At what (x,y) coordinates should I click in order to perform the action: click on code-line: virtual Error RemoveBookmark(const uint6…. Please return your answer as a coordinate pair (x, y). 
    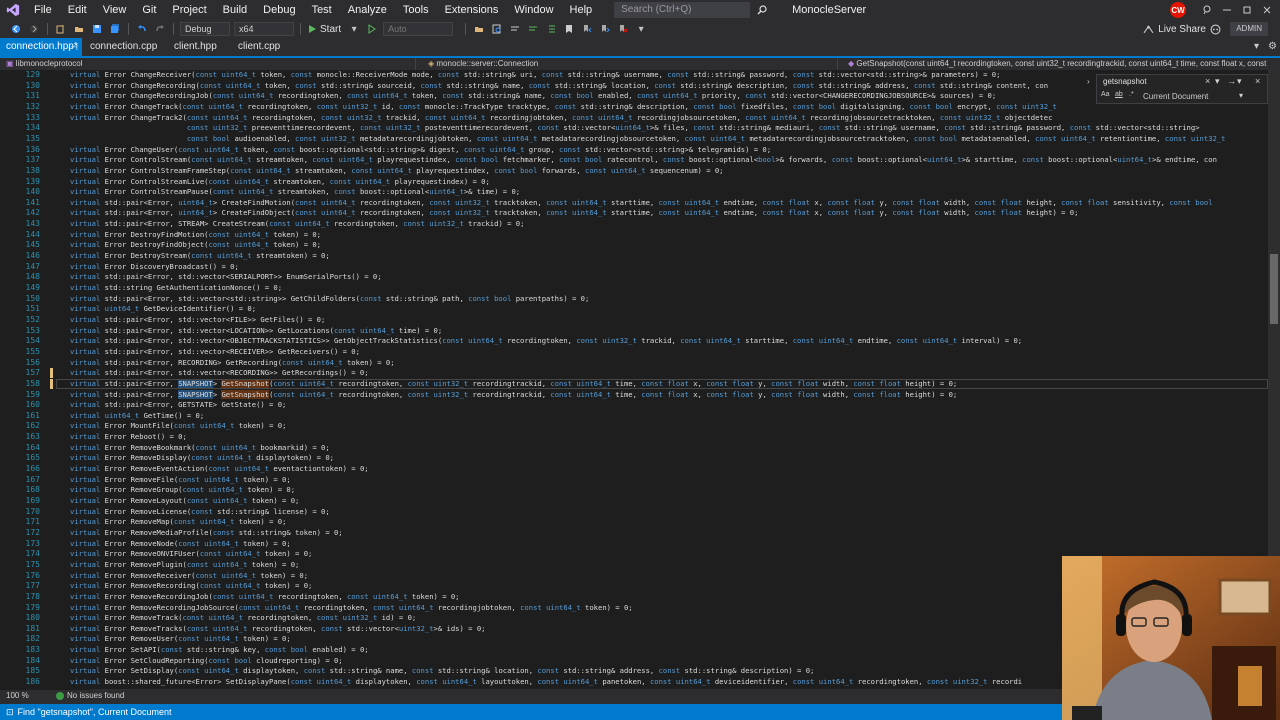
    Looking at the image, I should click on (200, 448).